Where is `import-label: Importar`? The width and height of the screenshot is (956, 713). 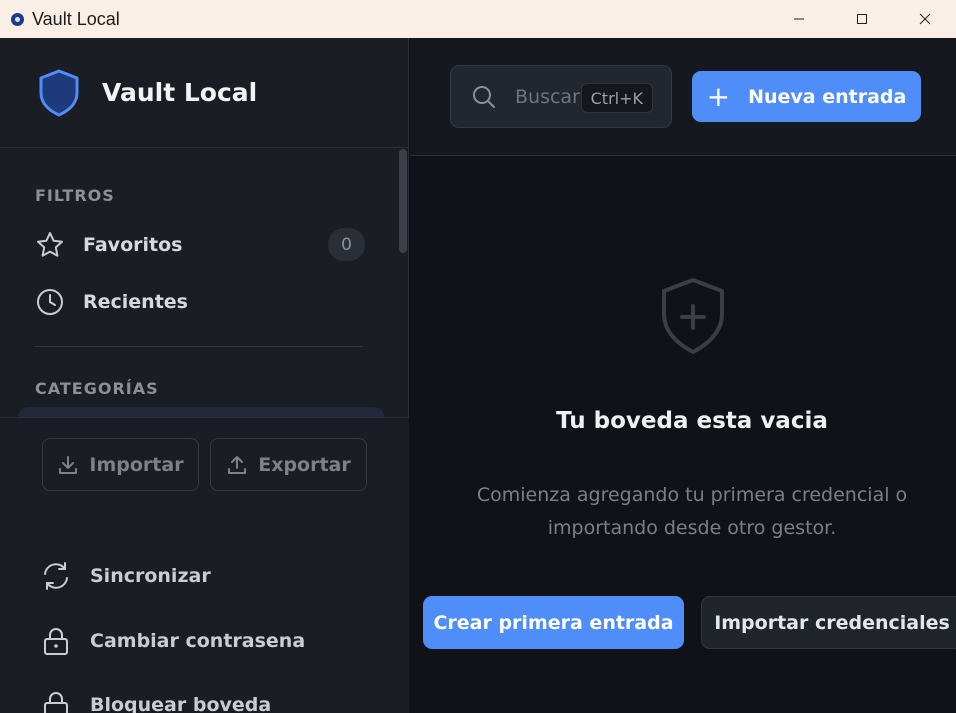
import-label: Importar is located at coordinates (136, 464).